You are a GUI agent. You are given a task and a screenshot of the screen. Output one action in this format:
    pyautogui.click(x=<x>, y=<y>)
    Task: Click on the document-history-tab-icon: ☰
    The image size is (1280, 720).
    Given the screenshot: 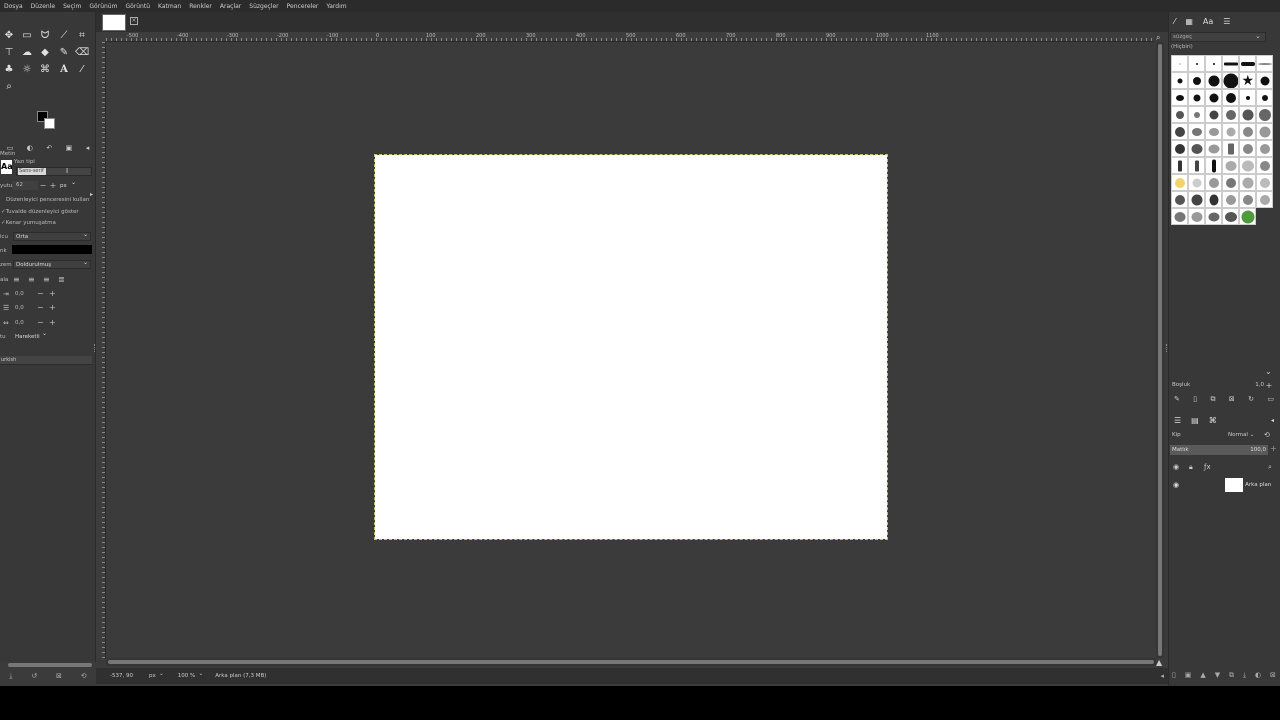 What is the action you would take?
    pyautogui.click(x=1226, y=21)
    